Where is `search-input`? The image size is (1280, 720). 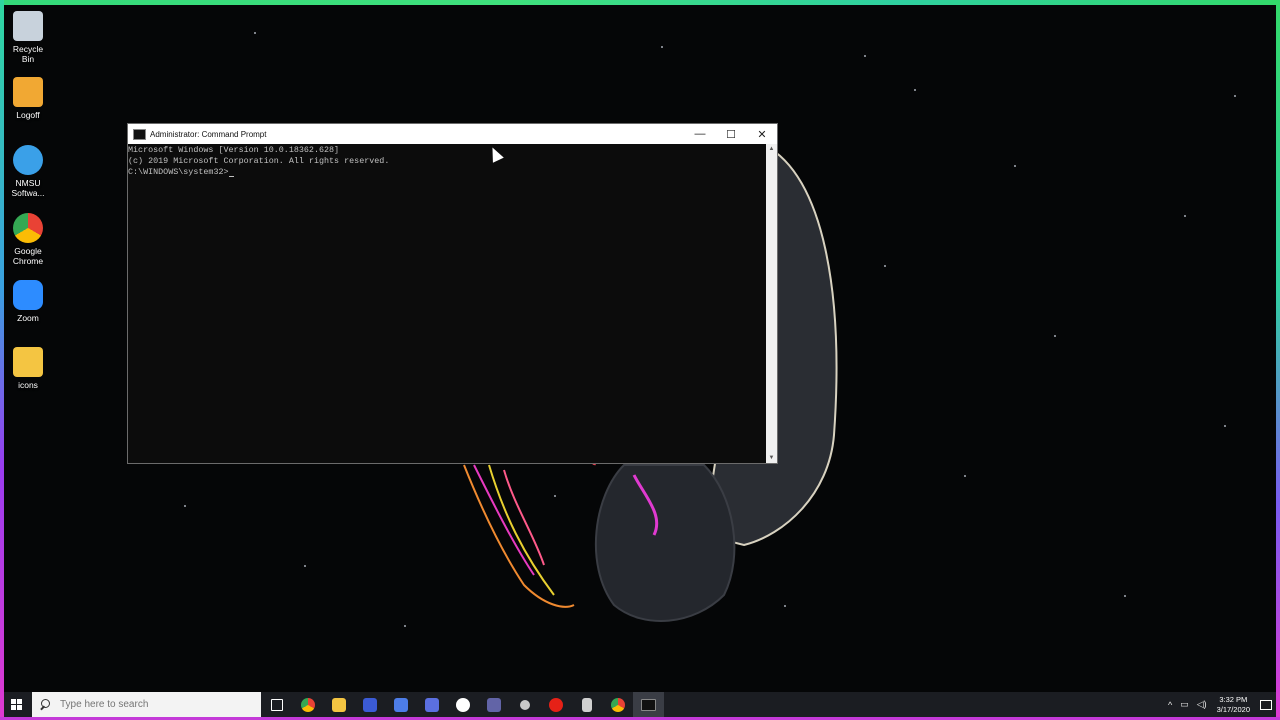 search-input is located at coordinates (145, 704).